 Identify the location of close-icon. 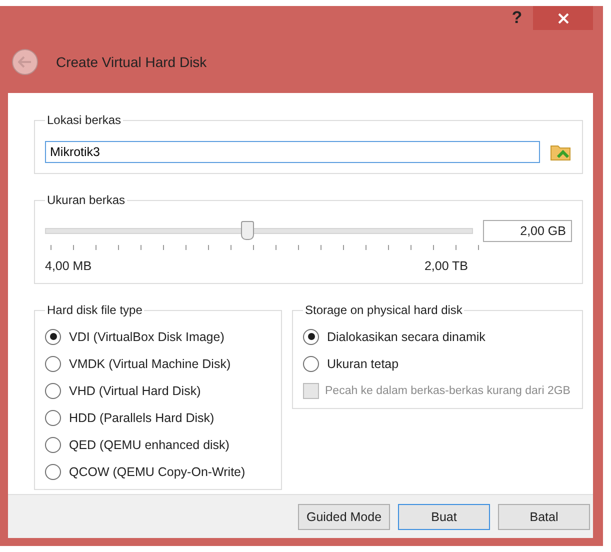
(563, 18).